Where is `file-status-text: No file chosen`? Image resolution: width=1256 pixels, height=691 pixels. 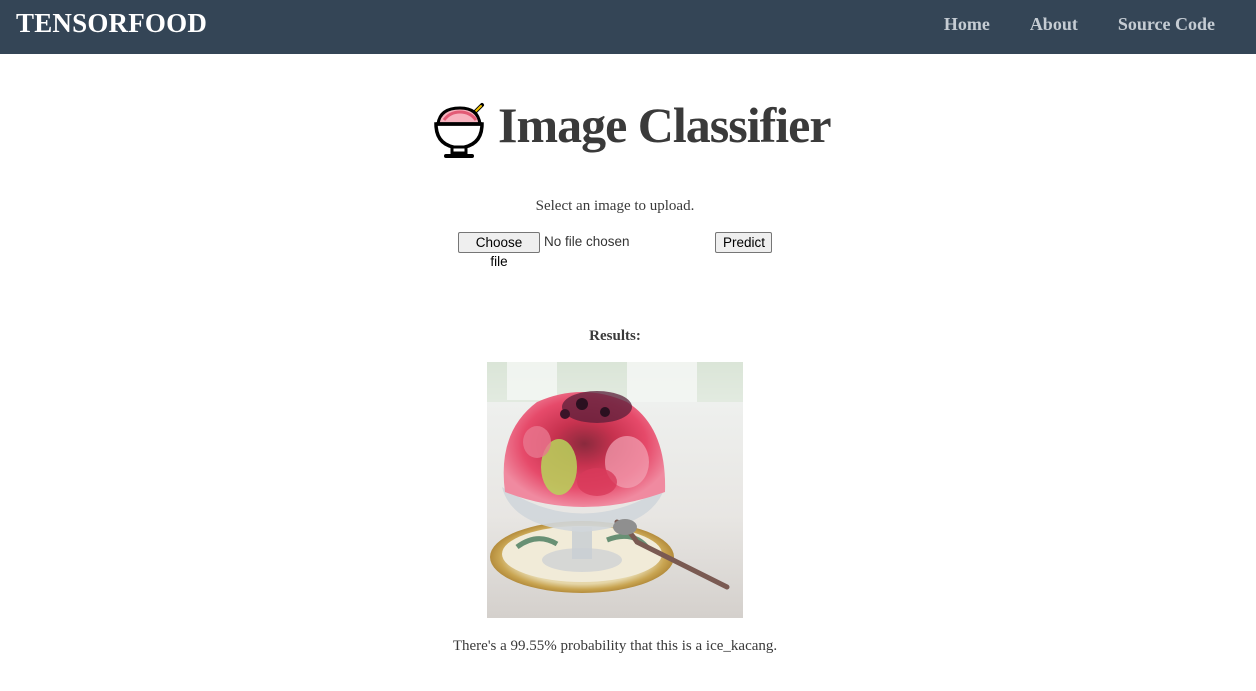 file-status-text: No file chosen is located at coordinates (587, 241).